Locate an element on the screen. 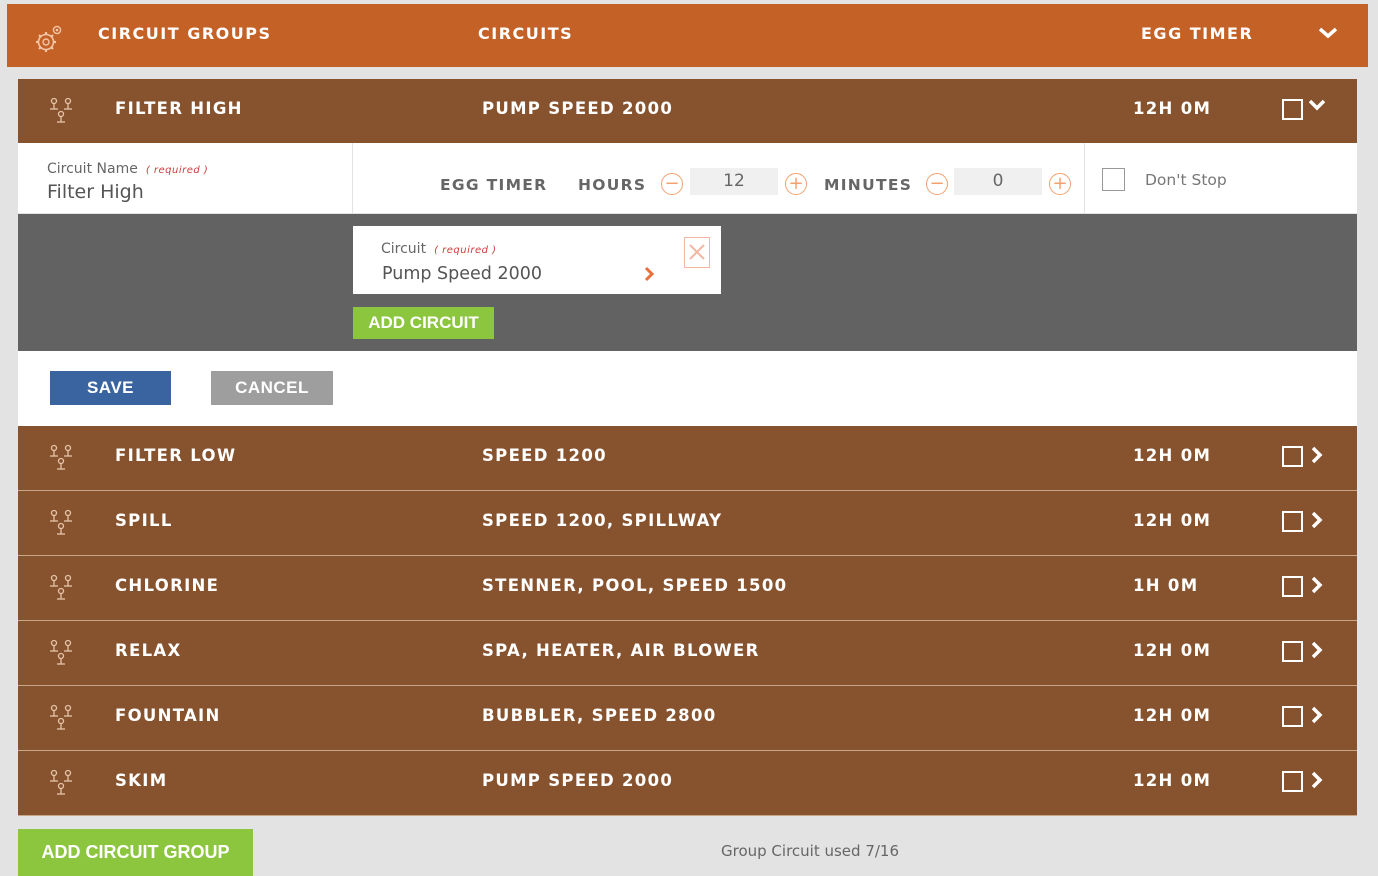  group-circuits: SPA, HEATER, AIR BLOWER is located at coordinates (621, 650).